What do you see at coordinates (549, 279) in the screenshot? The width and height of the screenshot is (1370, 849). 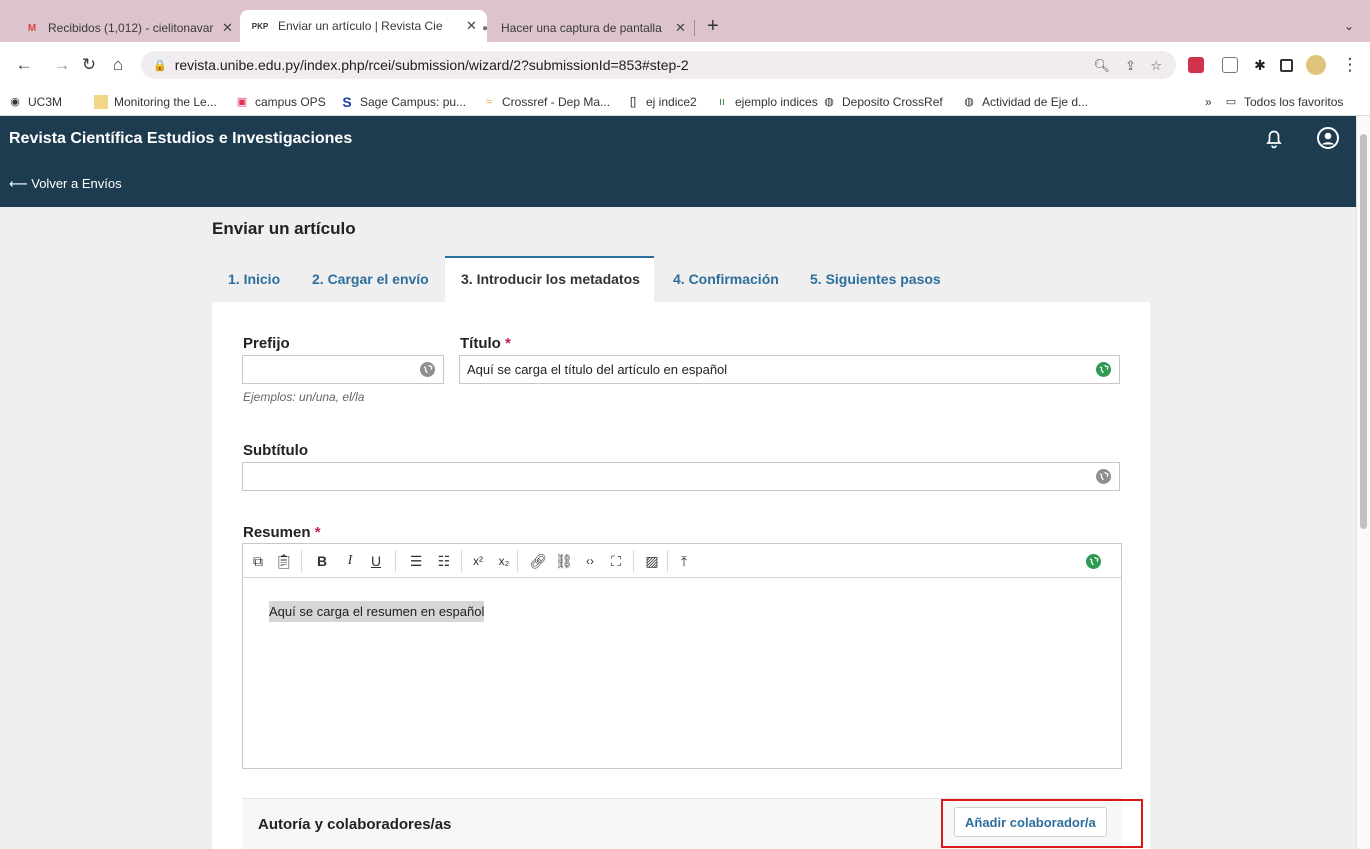 I see `tab-step-3: 3. Introducir los metadatos` at bounding box center [549, 279].